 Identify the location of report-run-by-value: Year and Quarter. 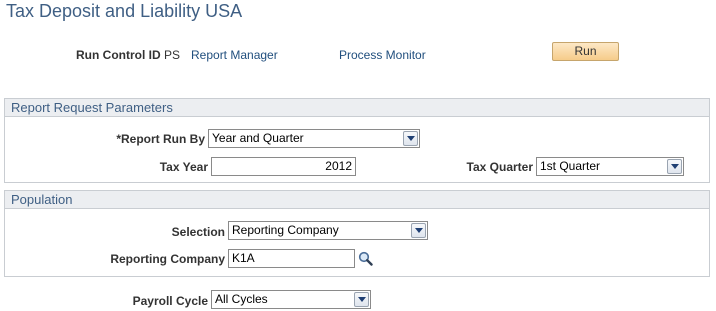
(258, 138).